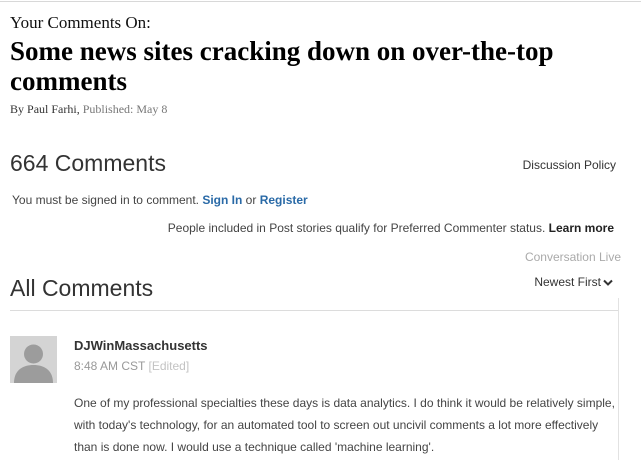  Describe the element at coordinates (251, 200) in the screenshot. I see `or-text: or` at that location.